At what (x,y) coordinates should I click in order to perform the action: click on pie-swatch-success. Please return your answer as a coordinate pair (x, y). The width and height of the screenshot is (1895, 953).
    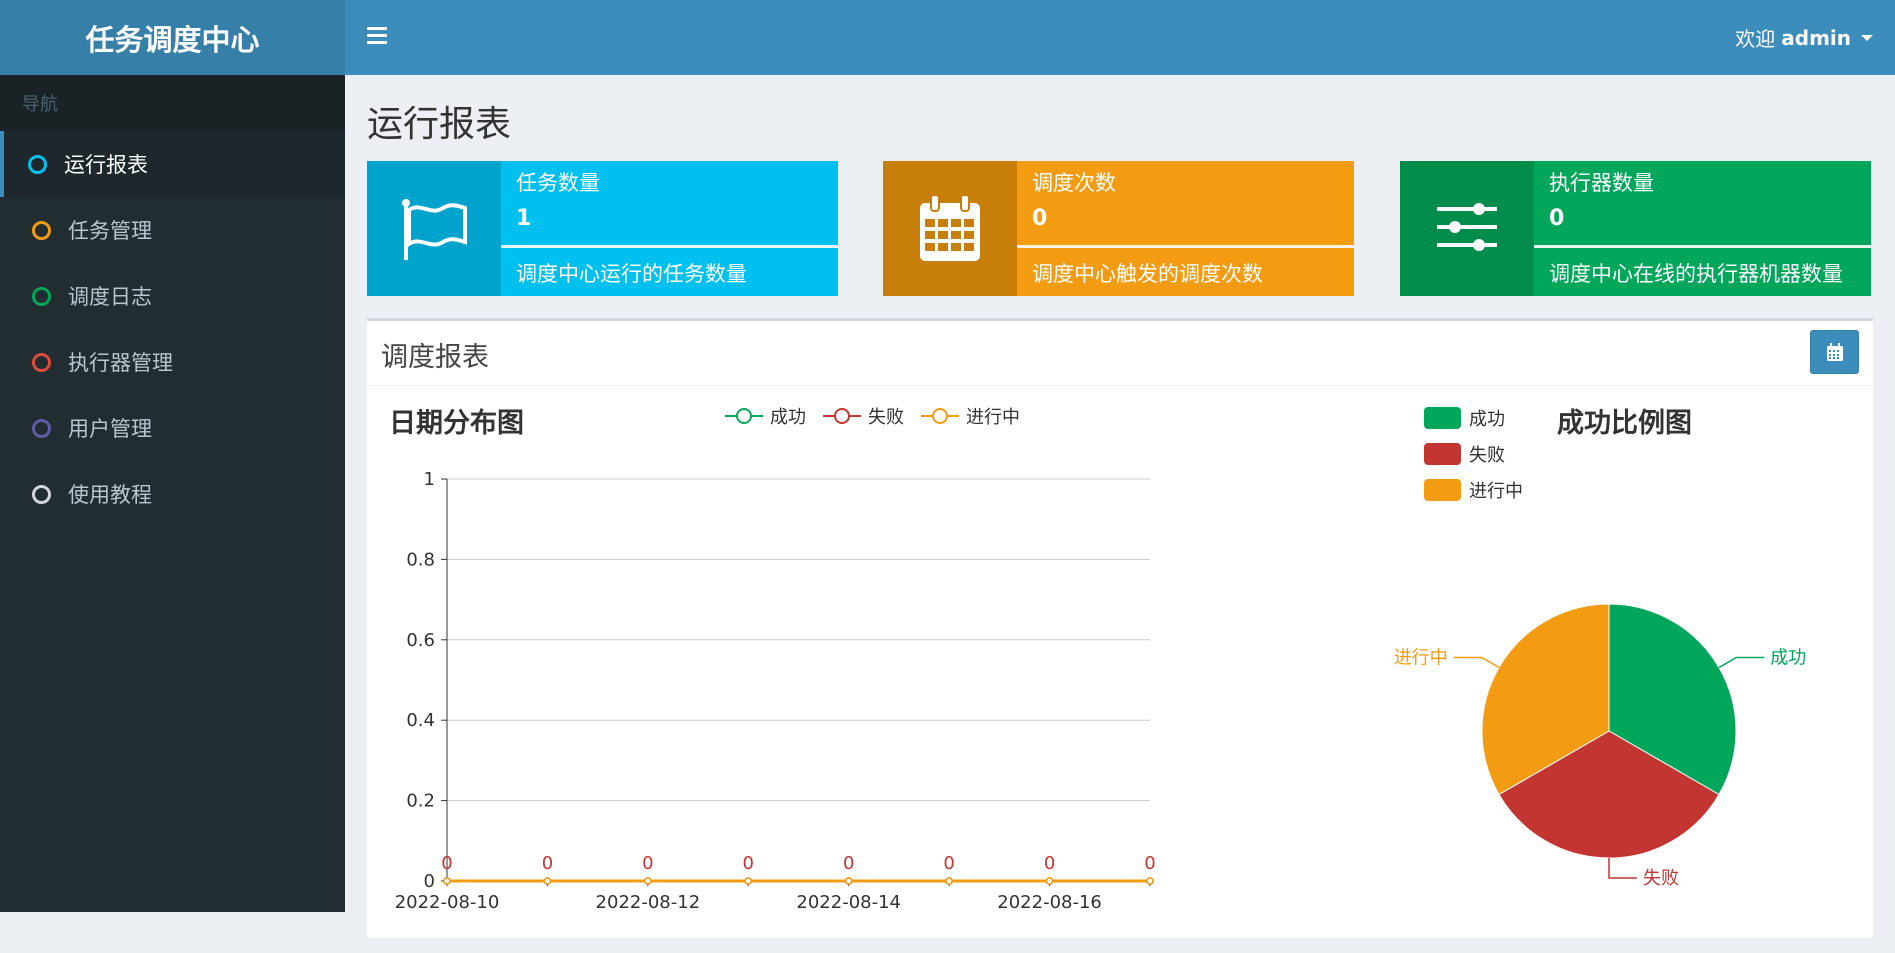
    Looking at the image, I should click on (1442, 418).